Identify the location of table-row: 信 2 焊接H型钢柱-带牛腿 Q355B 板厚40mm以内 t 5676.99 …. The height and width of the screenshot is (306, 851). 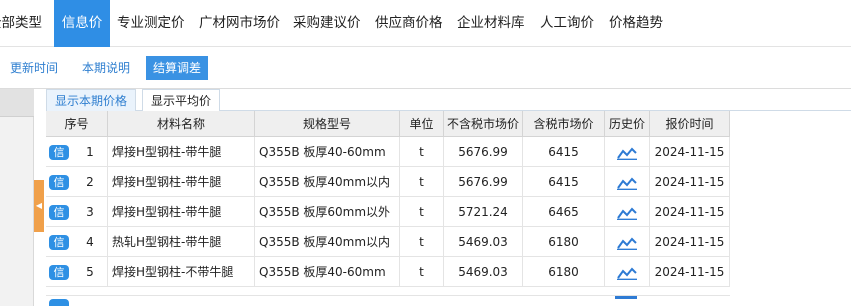
(388, 182).